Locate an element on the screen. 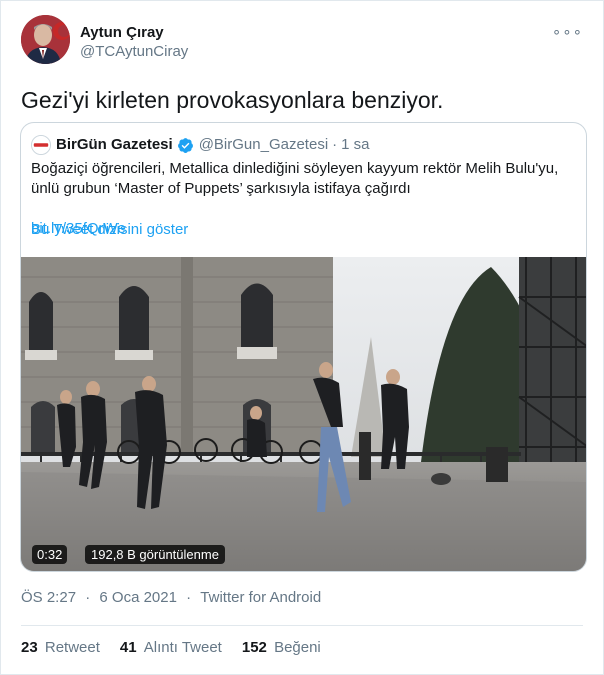  quote-tweets-label: Alıntı Tweet is located at coordinates (182, 647).